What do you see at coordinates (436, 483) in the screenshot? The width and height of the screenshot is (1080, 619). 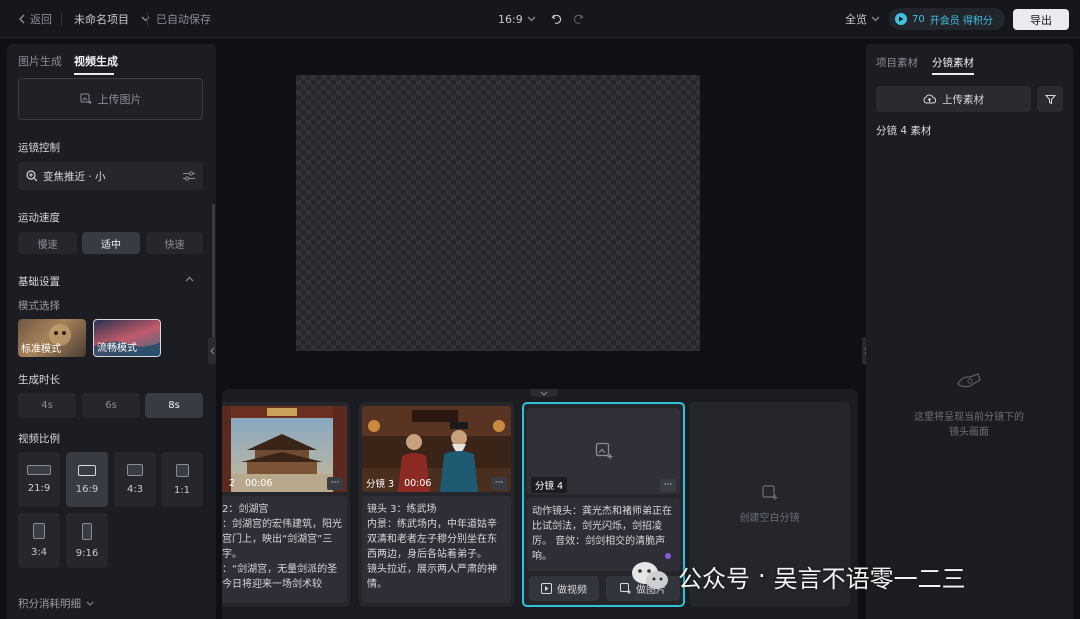 I see `shot-3-label-row: 分镜 3 00:06 ···` at bounding box center [436, 483].